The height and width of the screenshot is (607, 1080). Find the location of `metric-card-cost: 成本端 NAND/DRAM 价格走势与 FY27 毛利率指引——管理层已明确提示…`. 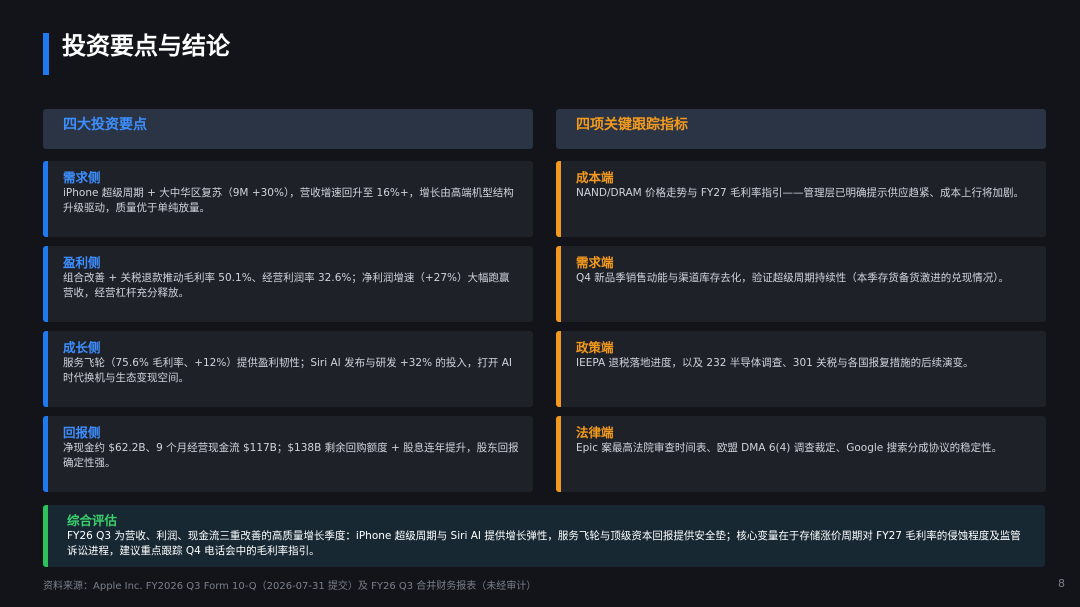

metric-card-cost: 成本端 NAND/DRAM 价格走势与 FY27 毛利率指引——管理层已明确提示… is located at coordinates (801, 199).